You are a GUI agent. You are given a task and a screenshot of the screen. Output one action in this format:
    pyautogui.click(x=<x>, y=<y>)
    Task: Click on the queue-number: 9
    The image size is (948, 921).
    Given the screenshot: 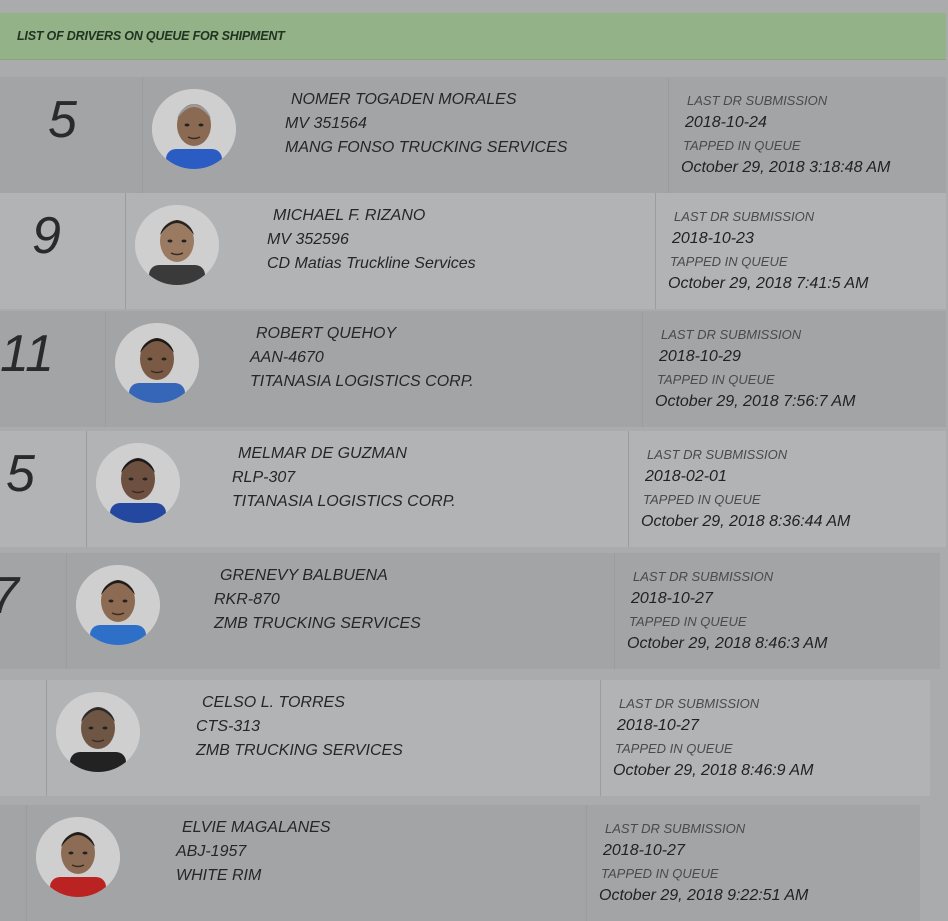 What is the action you would take?
    pyautogui.click(x=46, y=236)
    